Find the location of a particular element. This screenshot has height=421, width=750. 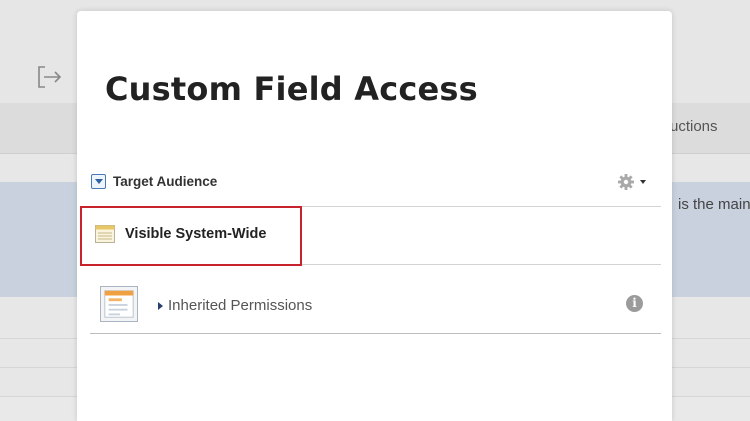

inherited-permissions-label: Inherited Permissions is located at coordinates (240, 305).